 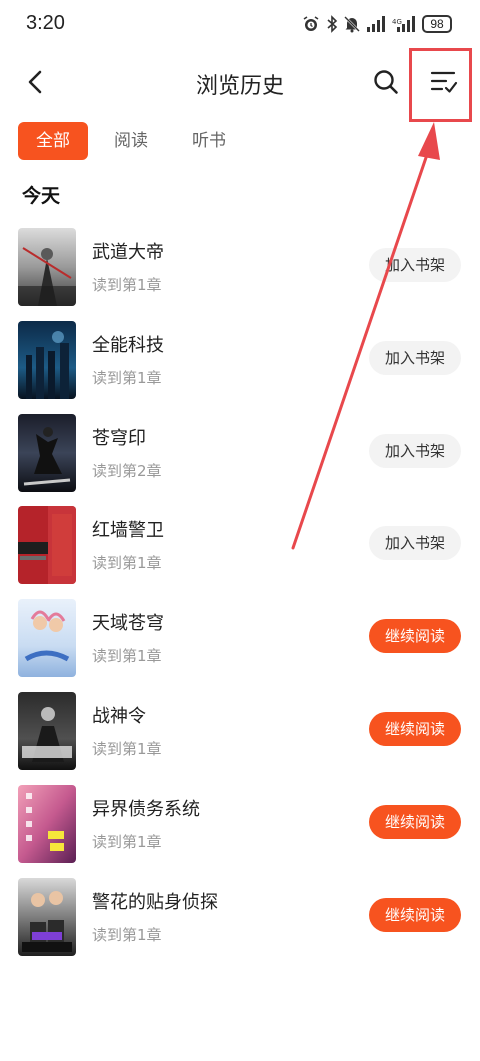 I want to click on section-title-today: 今天, so click(x=41, y=196).